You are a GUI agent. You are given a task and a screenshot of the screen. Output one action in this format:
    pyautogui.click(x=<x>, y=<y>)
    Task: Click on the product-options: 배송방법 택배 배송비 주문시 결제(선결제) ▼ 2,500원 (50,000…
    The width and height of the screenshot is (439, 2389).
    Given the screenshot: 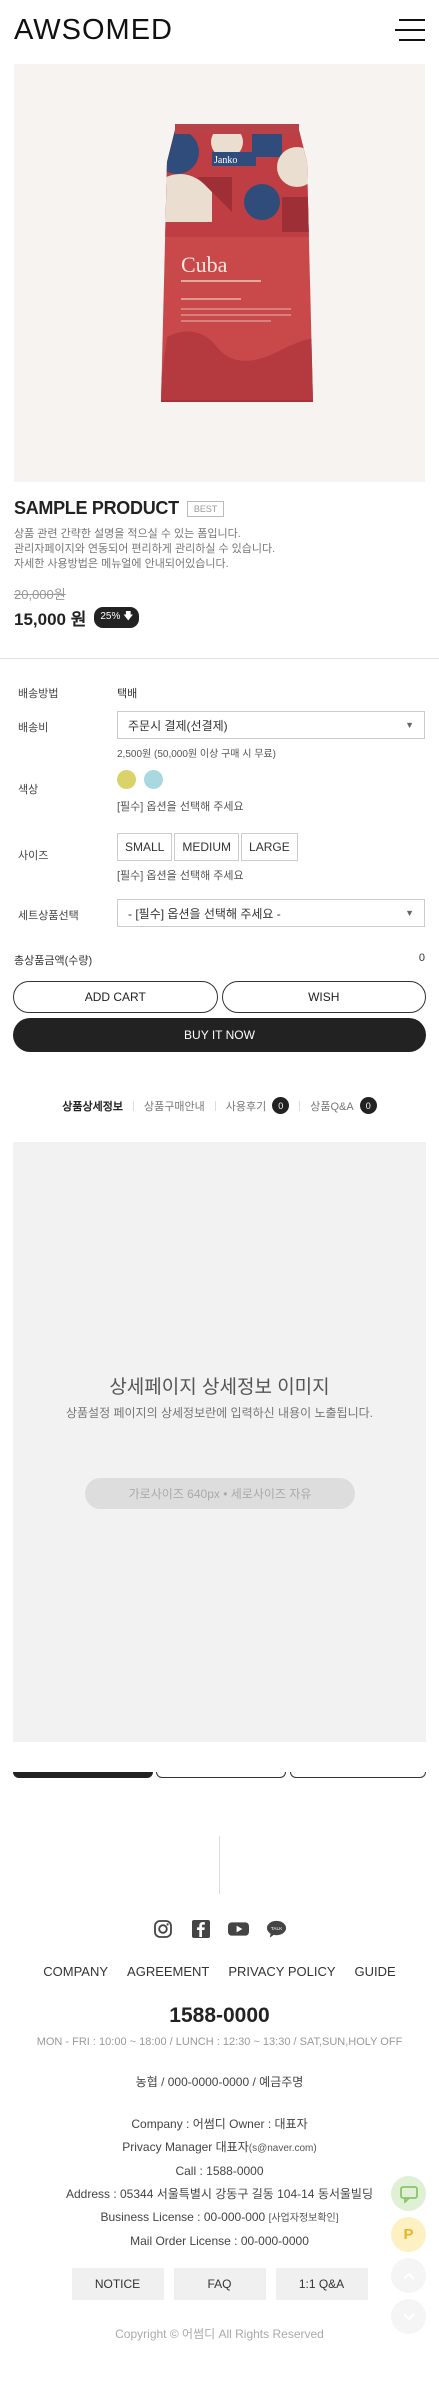 What is the action you would take?
    pyautogui.click(x=219, y=810)
    